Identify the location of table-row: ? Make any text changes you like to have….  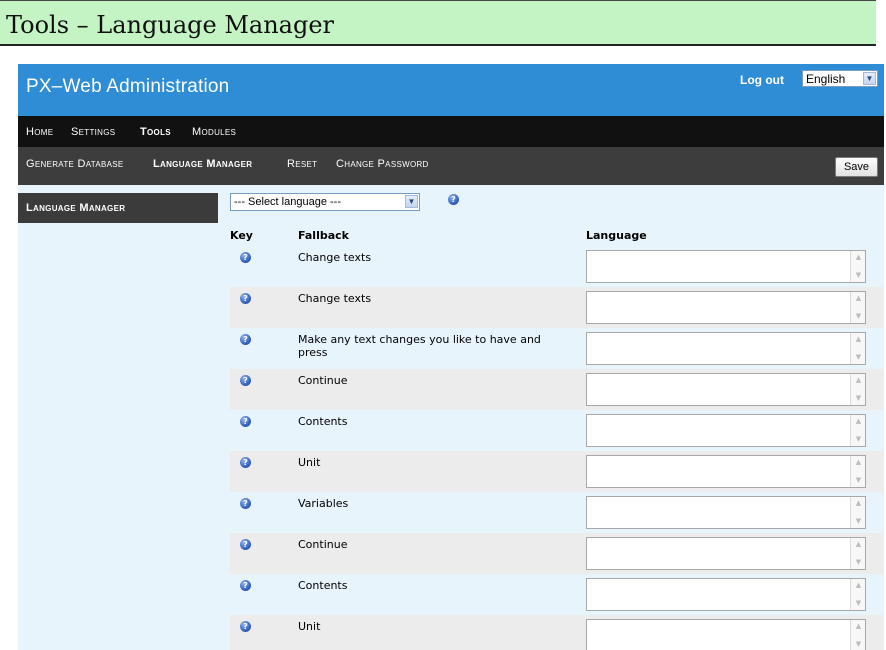
(557, 348).